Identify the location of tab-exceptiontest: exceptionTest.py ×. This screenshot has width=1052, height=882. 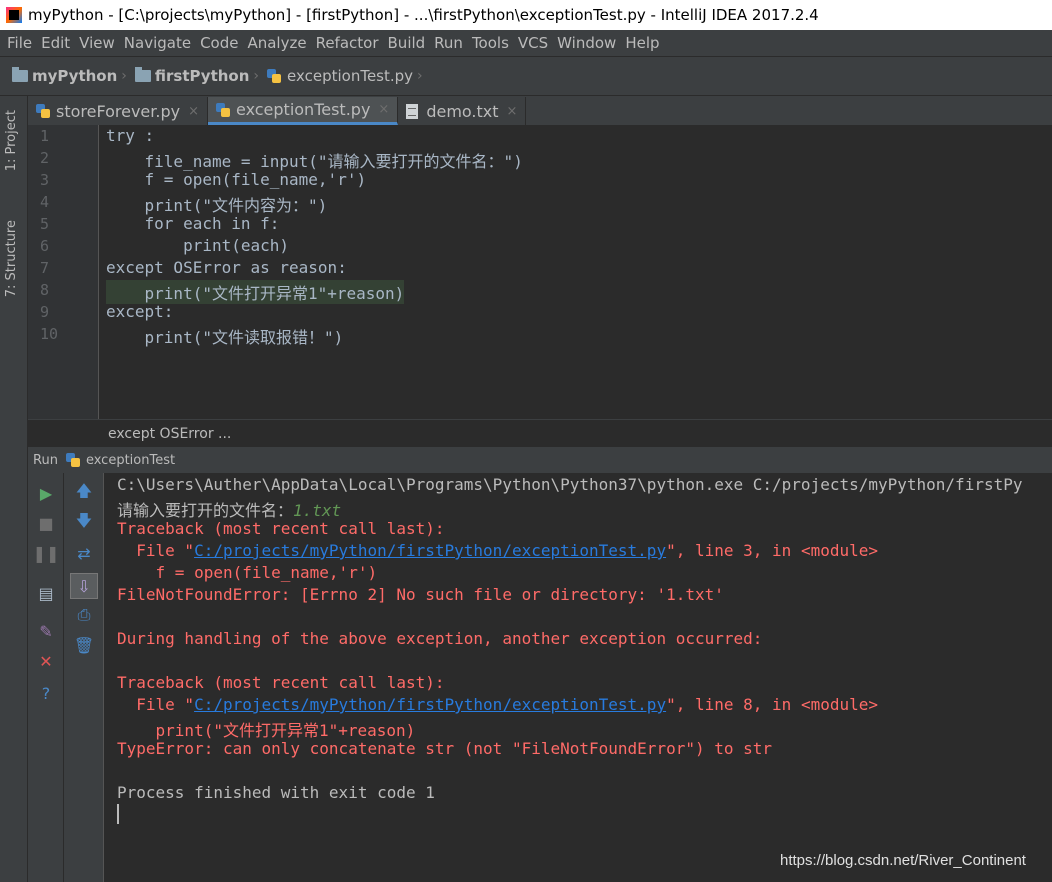
(303, 111).